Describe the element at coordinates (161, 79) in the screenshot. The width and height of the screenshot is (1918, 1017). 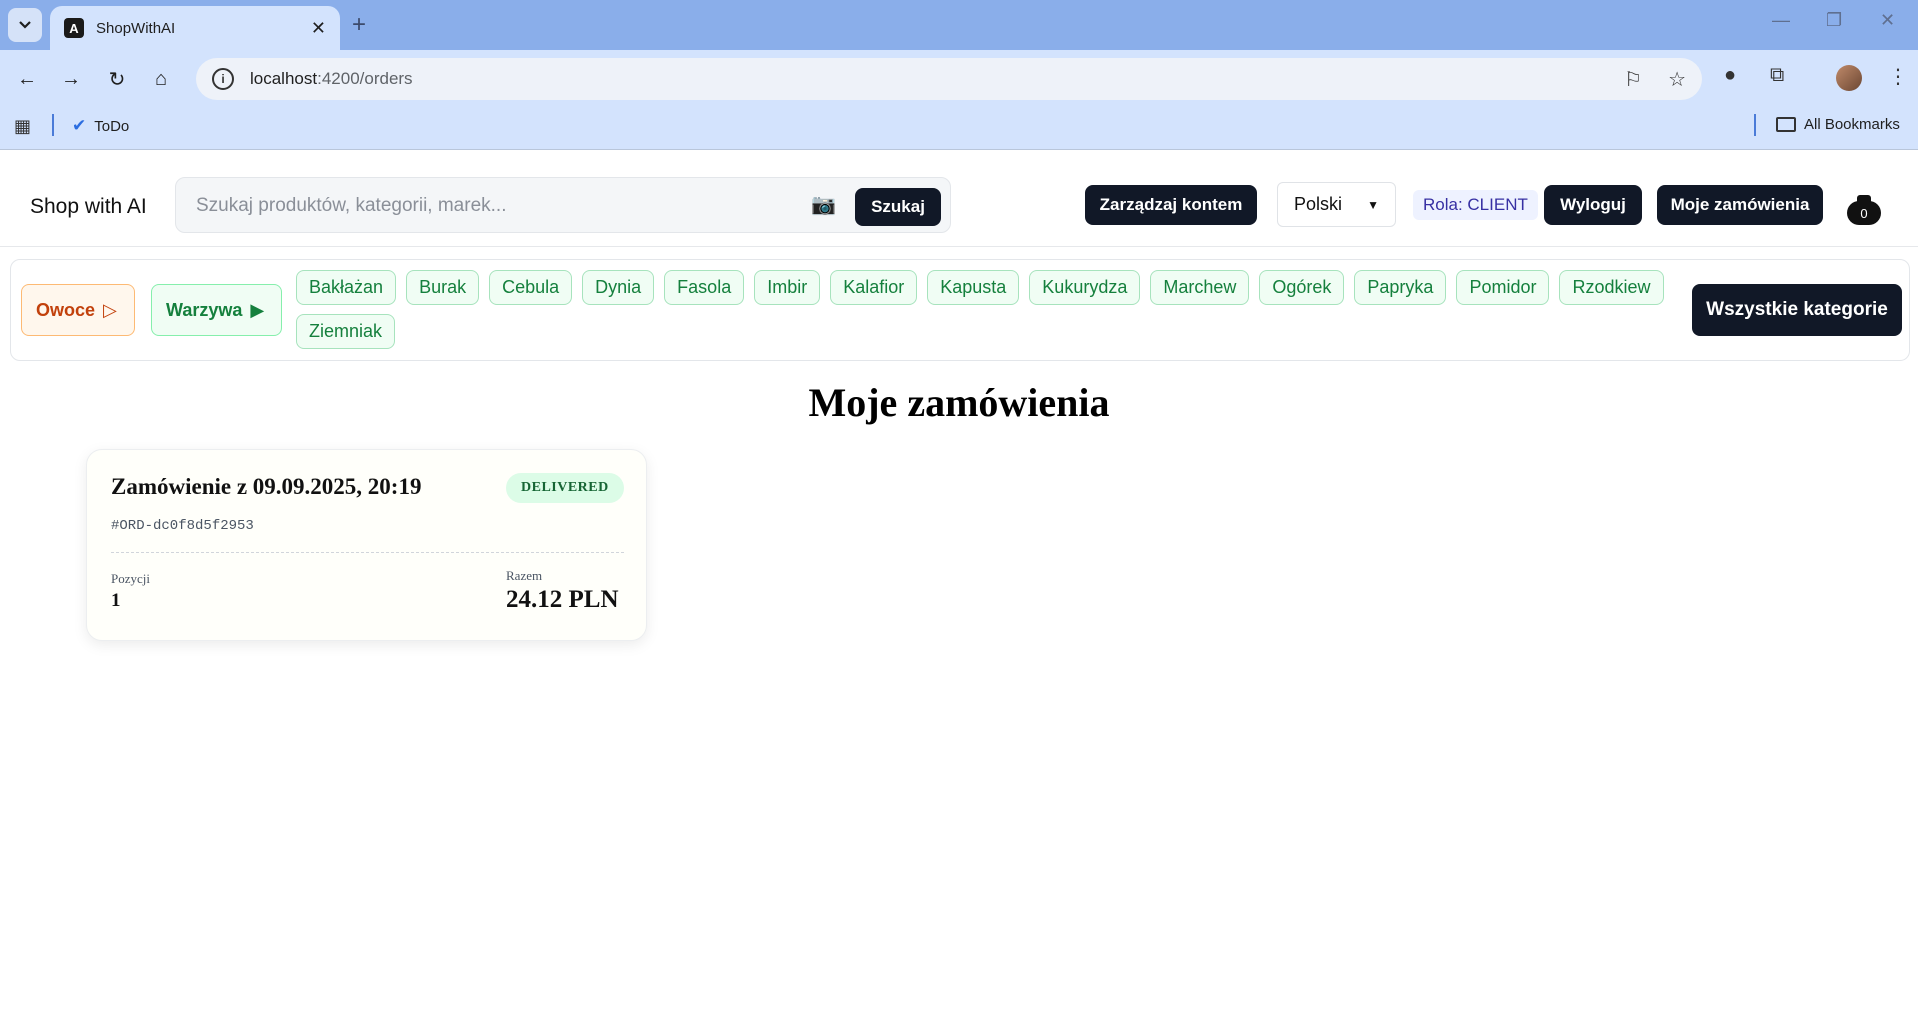
I see `home-icon: ⌂` at that location.